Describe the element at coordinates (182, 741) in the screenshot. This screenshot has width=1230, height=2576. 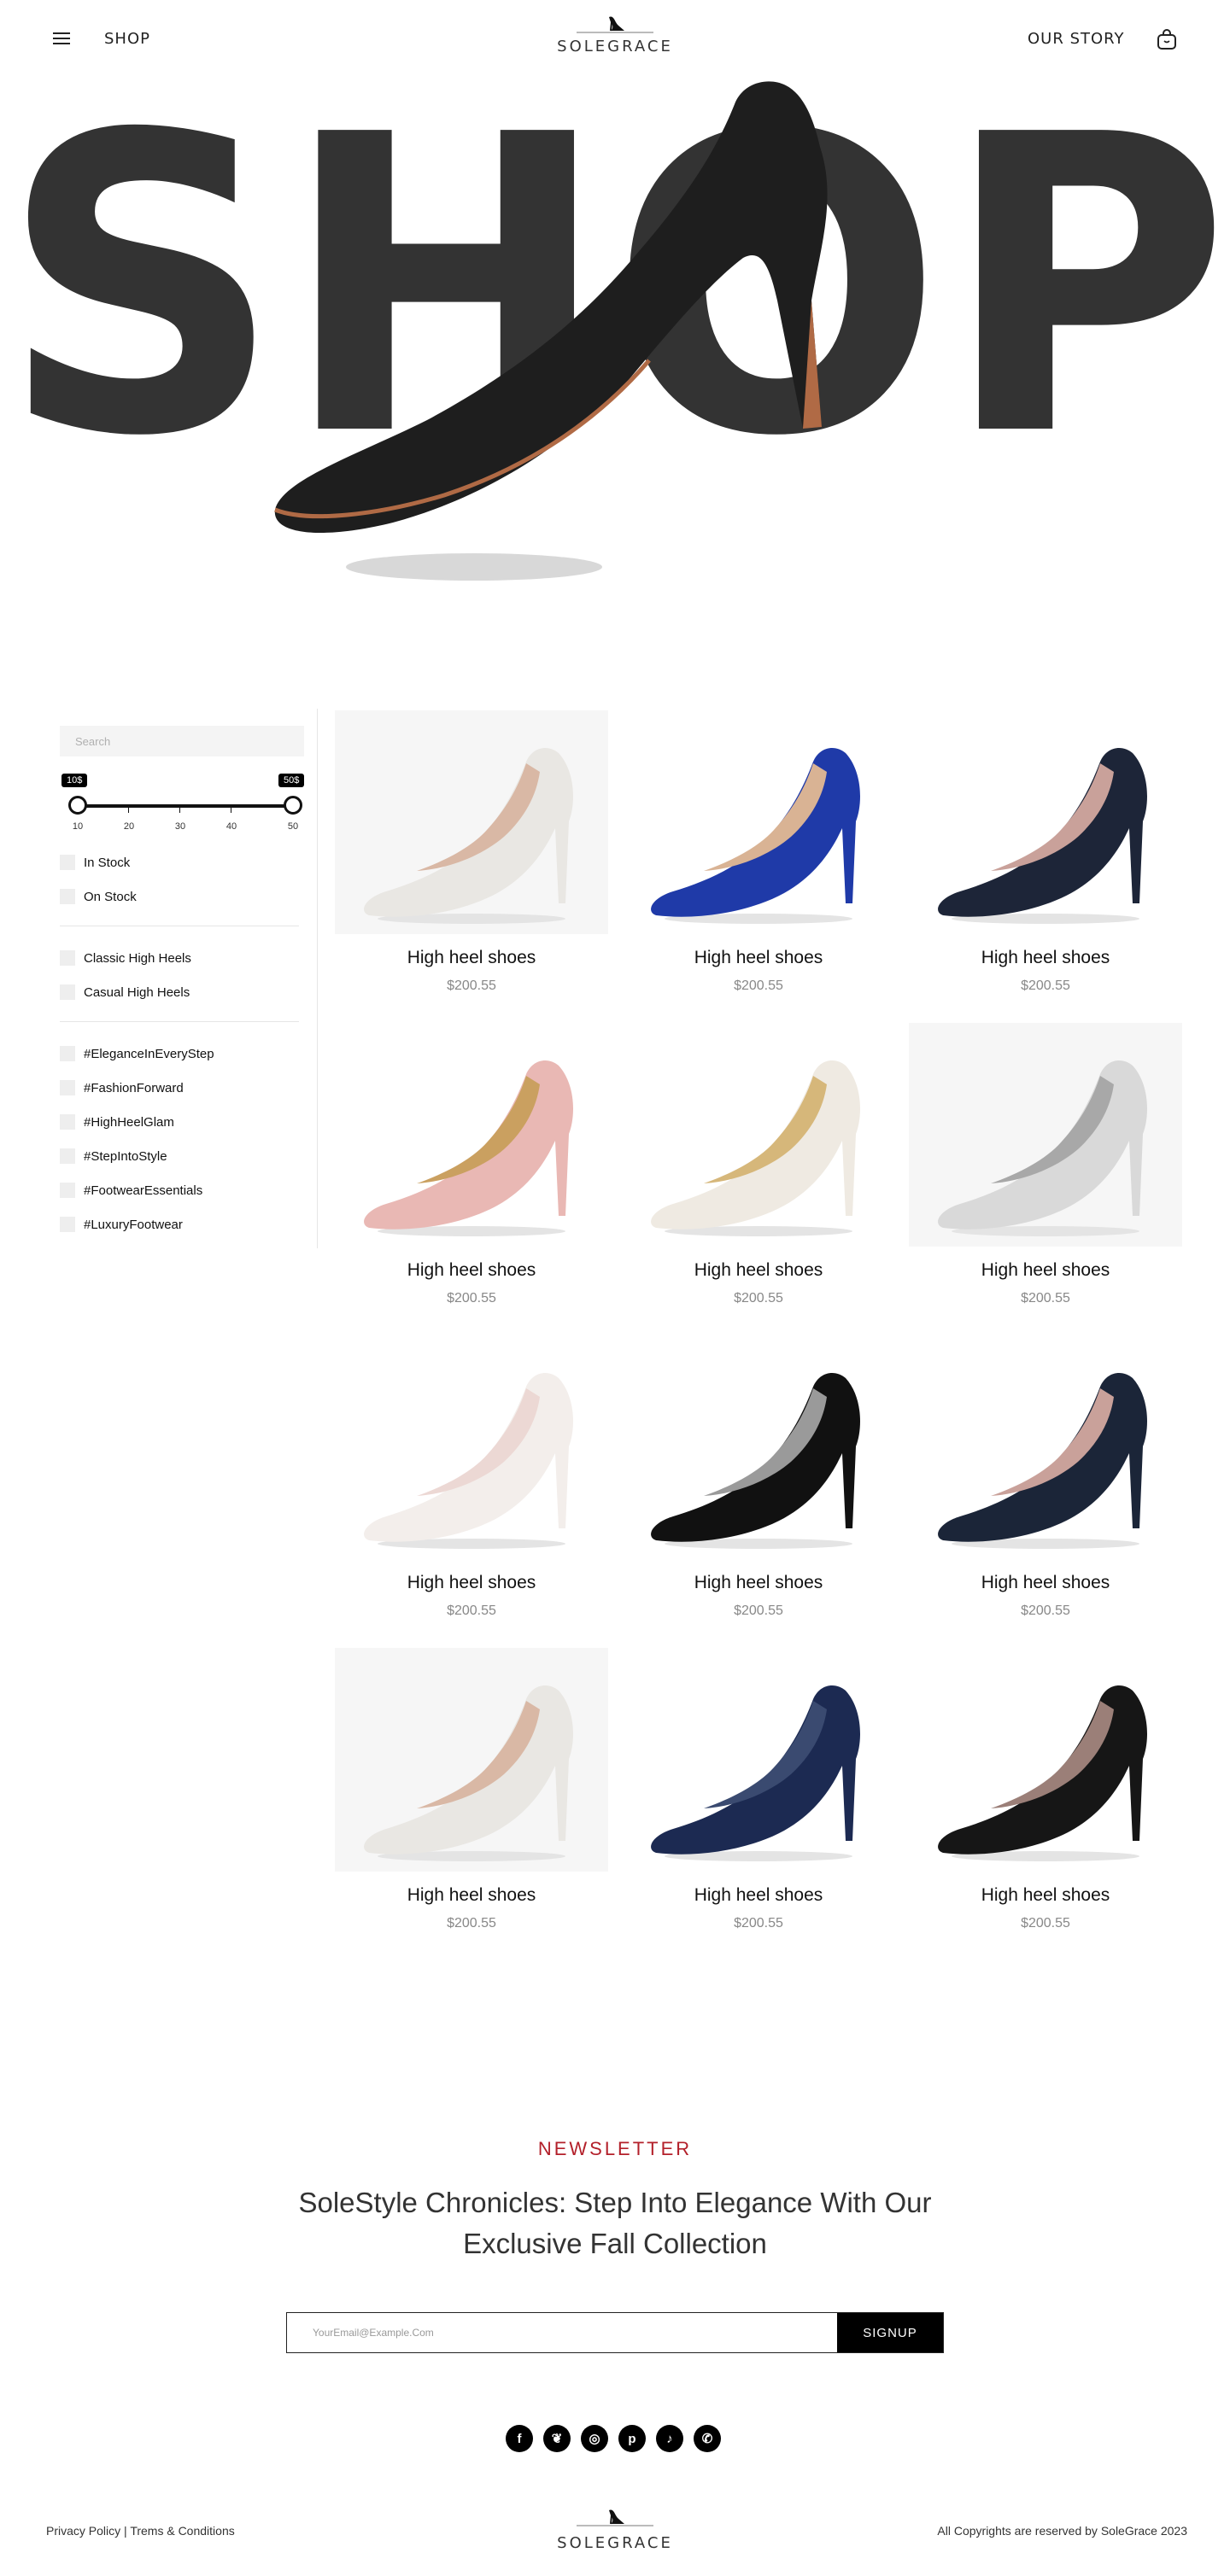
I see `search-input` at that location.